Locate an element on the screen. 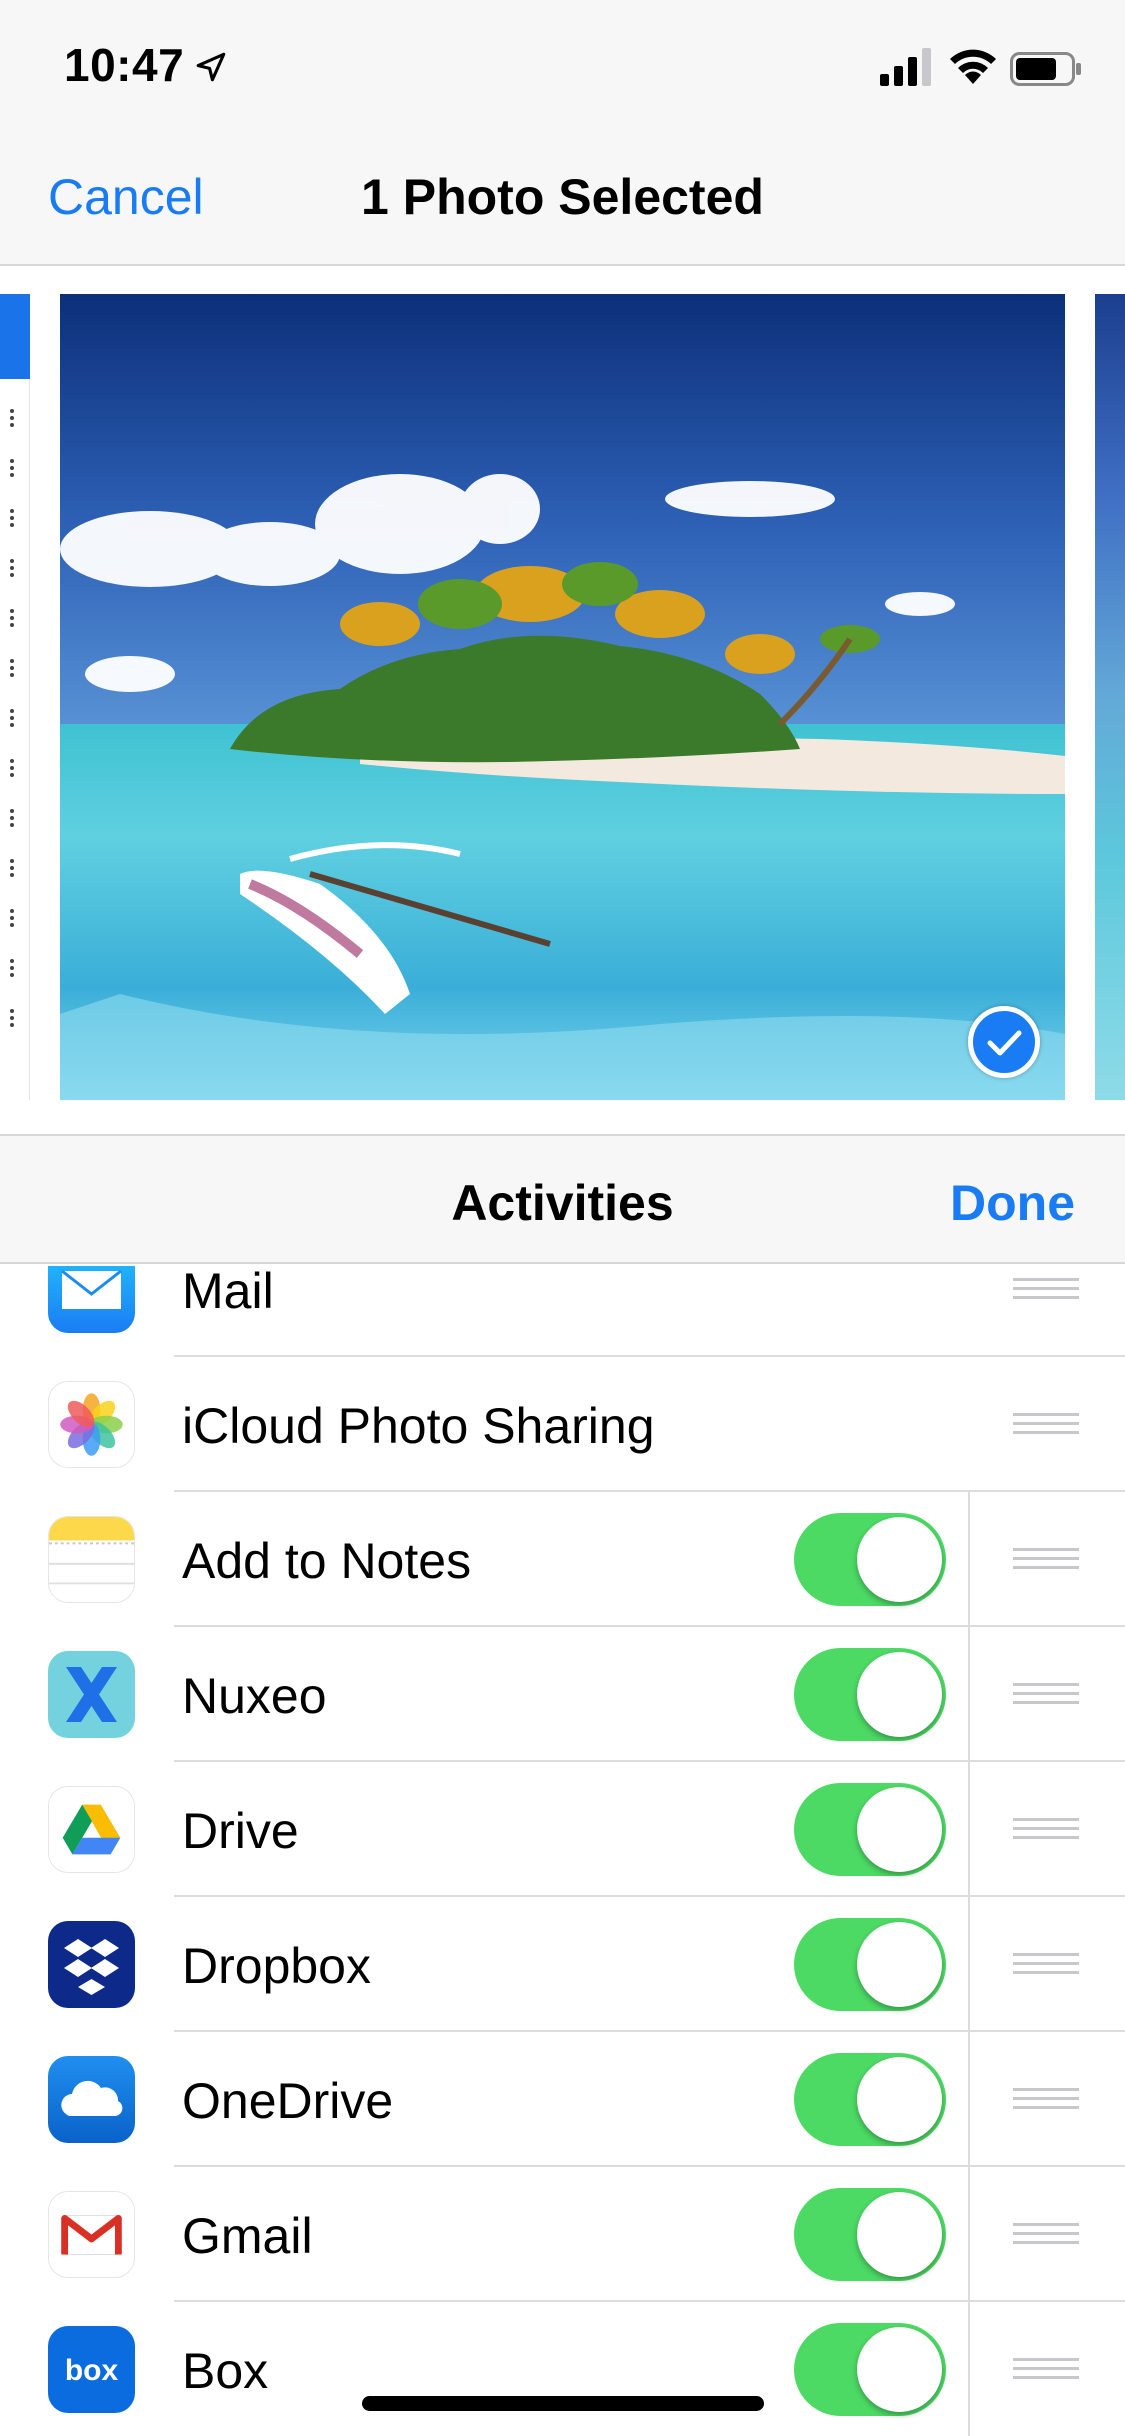 This screenshot has height=2436, width=1125. next-photo-thumbnail is located at coordinates (1110, 697).